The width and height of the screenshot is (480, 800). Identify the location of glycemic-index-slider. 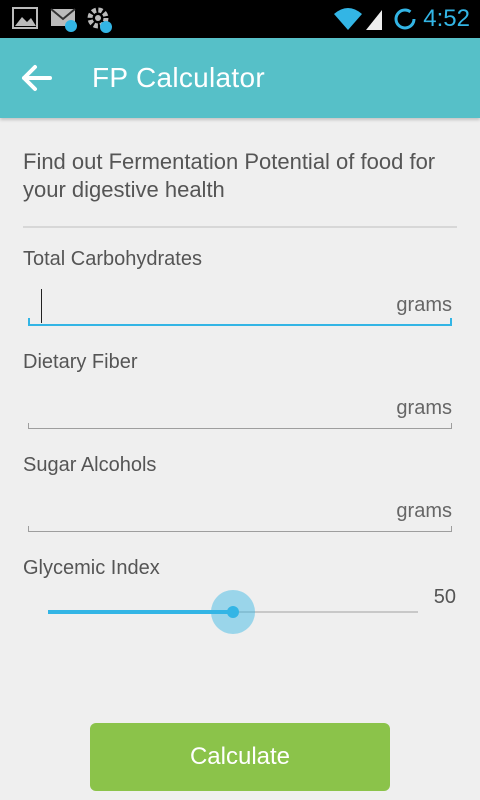
(233, 612).